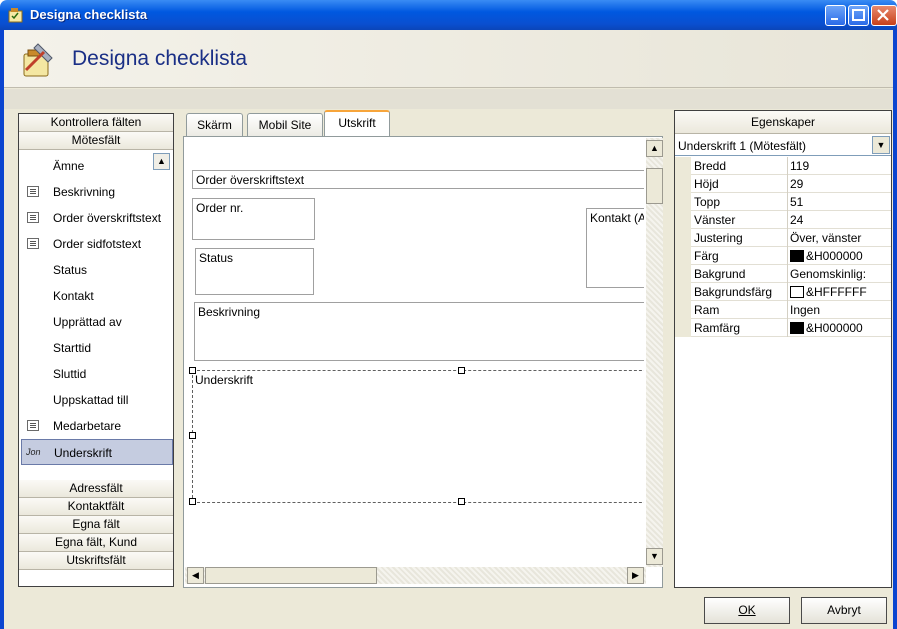 This screenshot has height=629, width=897. I want to click on property-value: 24, so click(840, 220).